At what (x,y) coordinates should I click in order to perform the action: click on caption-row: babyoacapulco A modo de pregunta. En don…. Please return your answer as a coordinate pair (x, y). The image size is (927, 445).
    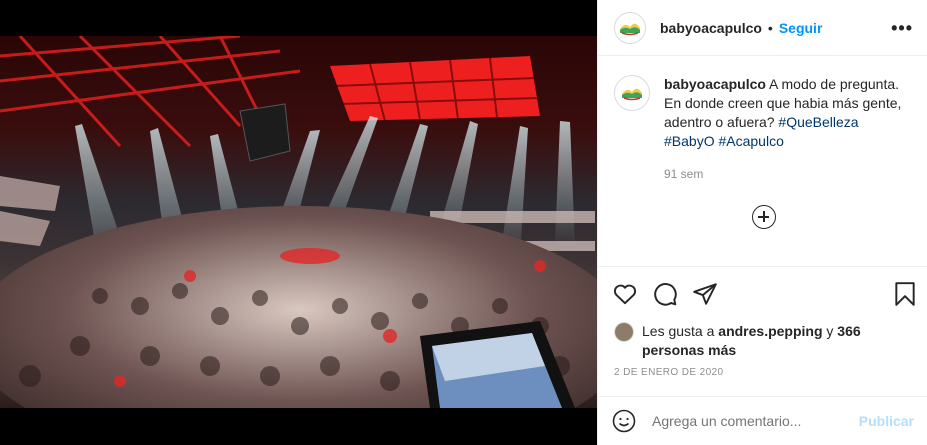
    Looking at the image, I should click on (763, 129).